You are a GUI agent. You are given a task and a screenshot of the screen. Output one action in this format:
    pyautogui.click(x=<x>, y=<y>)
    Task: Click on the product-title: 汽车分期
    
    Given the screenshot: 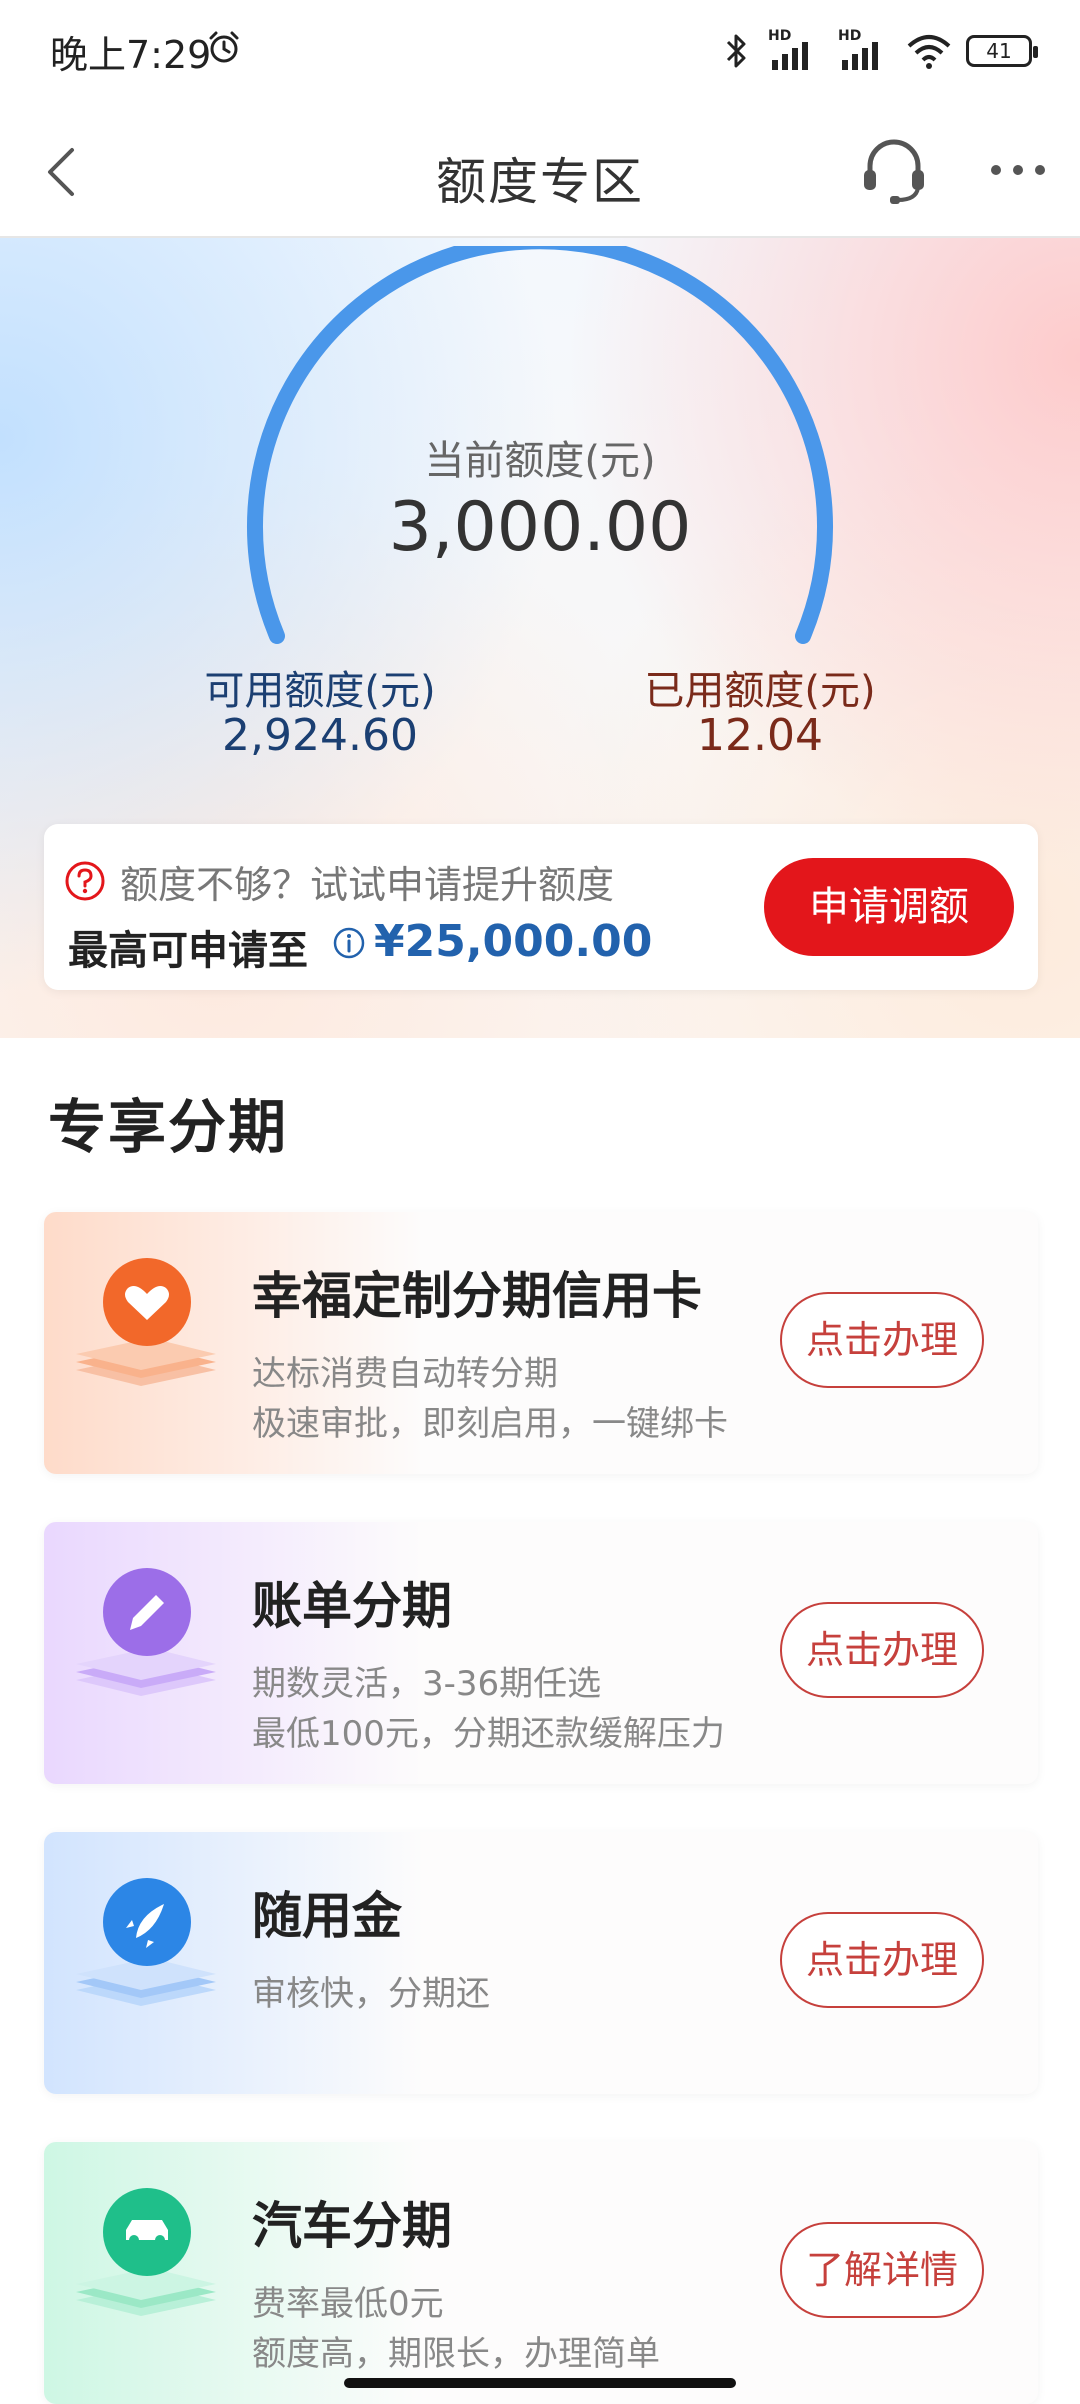 What is the action you would take?
    pyautogui.click(x=352, y=2226)
    